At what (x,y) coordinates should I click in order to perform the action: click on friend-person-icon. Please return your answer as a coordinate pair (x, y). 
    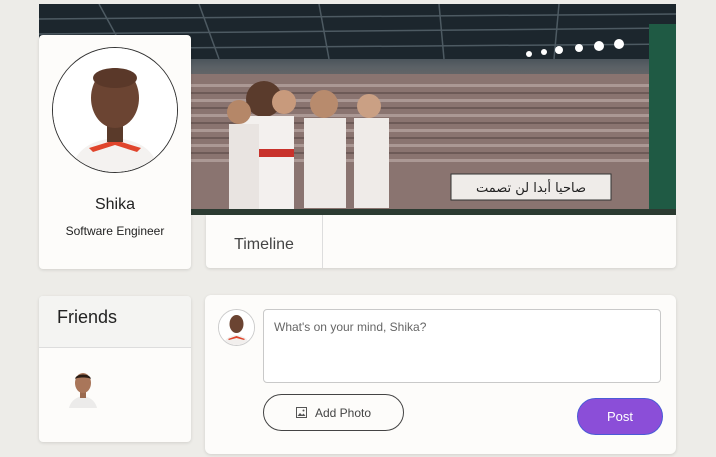
    Looking at the image, I should click on (83, 388).